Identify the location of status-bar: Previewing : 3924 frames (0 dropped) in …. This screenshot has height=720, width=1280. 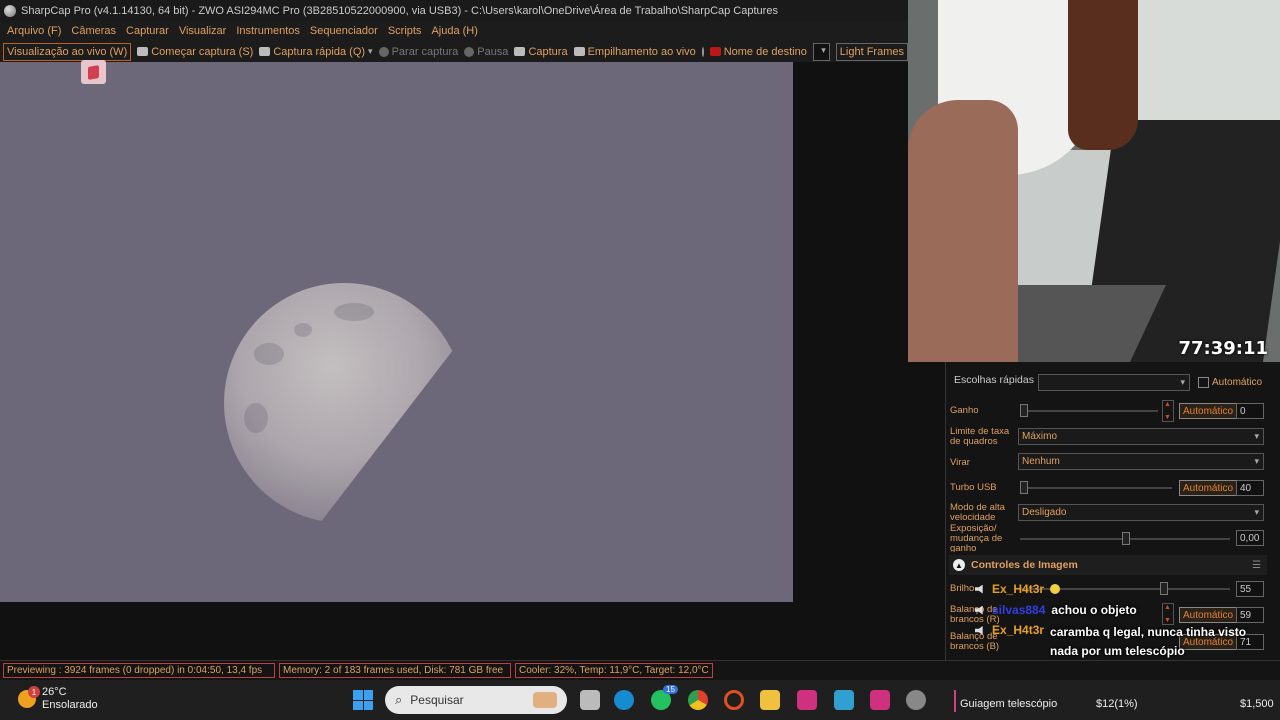
(640, 670).